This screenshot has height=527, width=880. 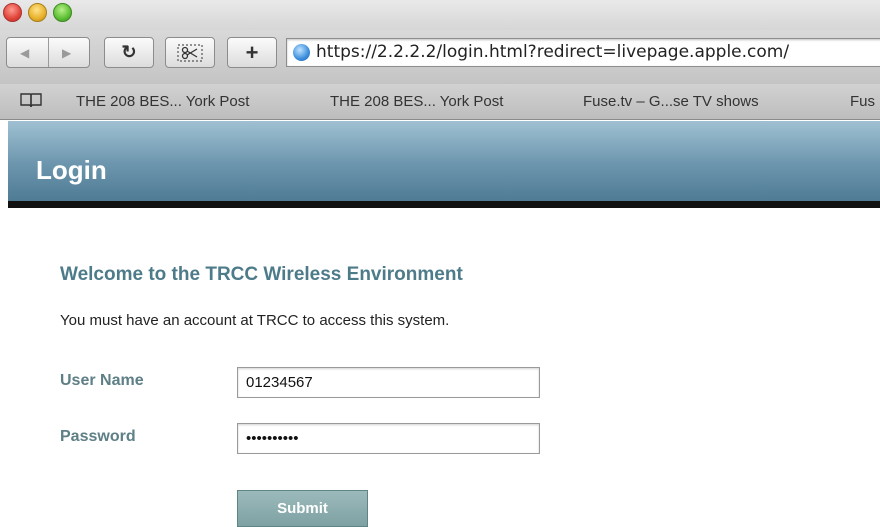 What do you see at coordinates (388, 382) in the screenshot?
I see `username-input` at bounding box center [388, 382].